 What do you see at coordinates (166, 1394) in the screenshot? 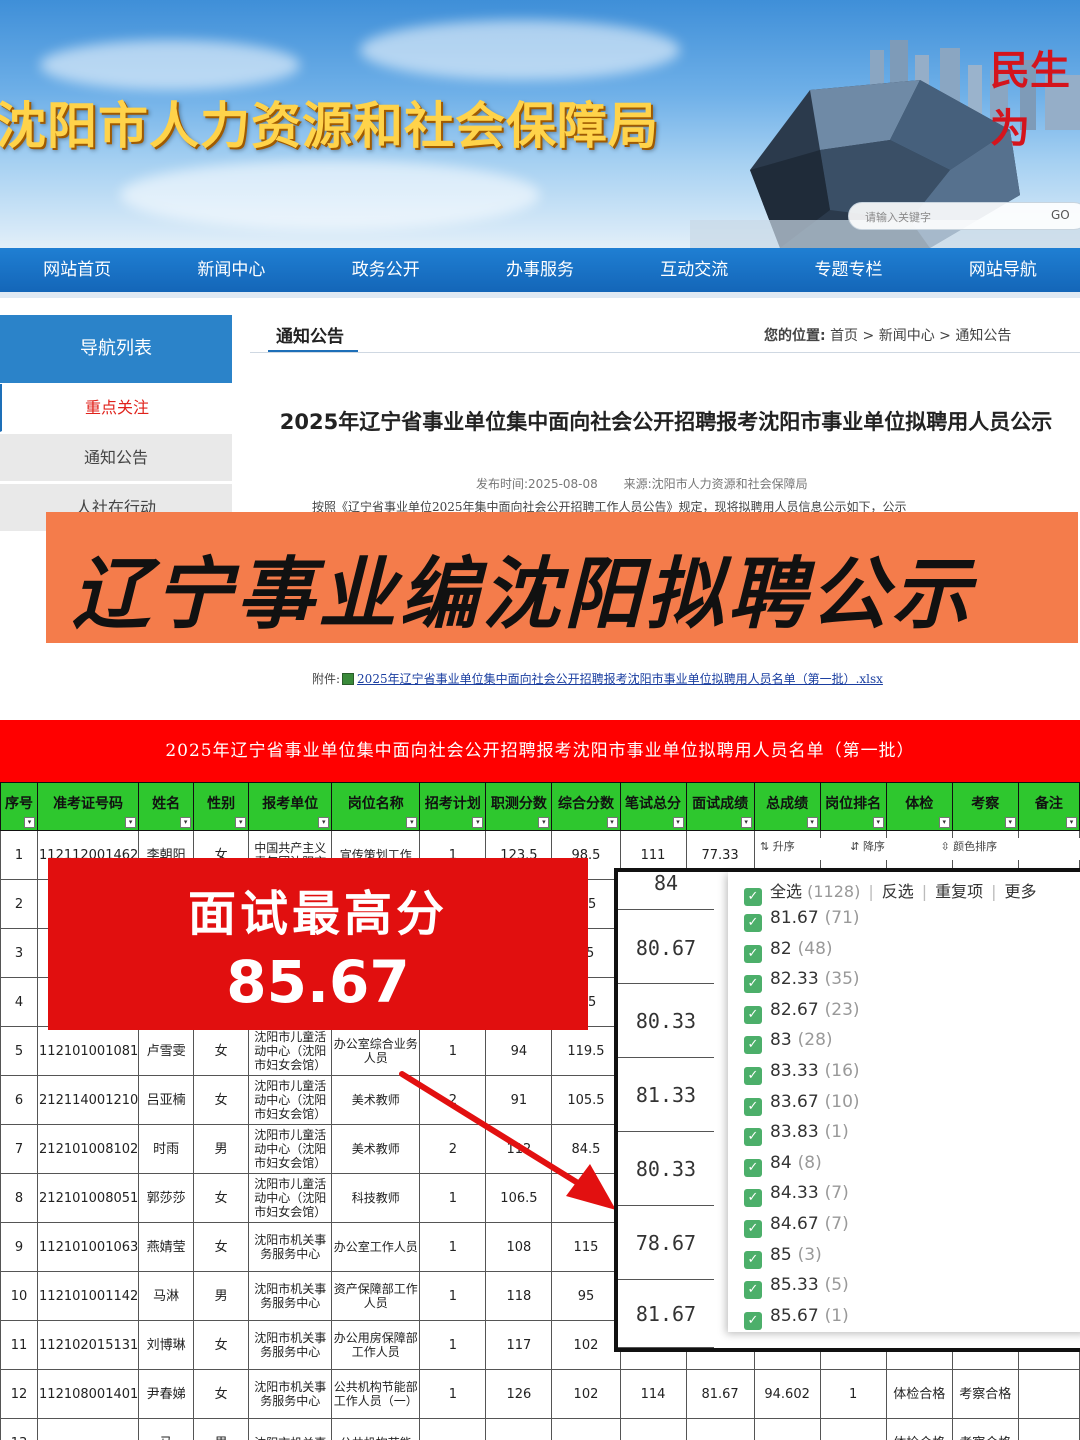
I see `cell-name: 尹春娣` at bounding box center [166, 1394].